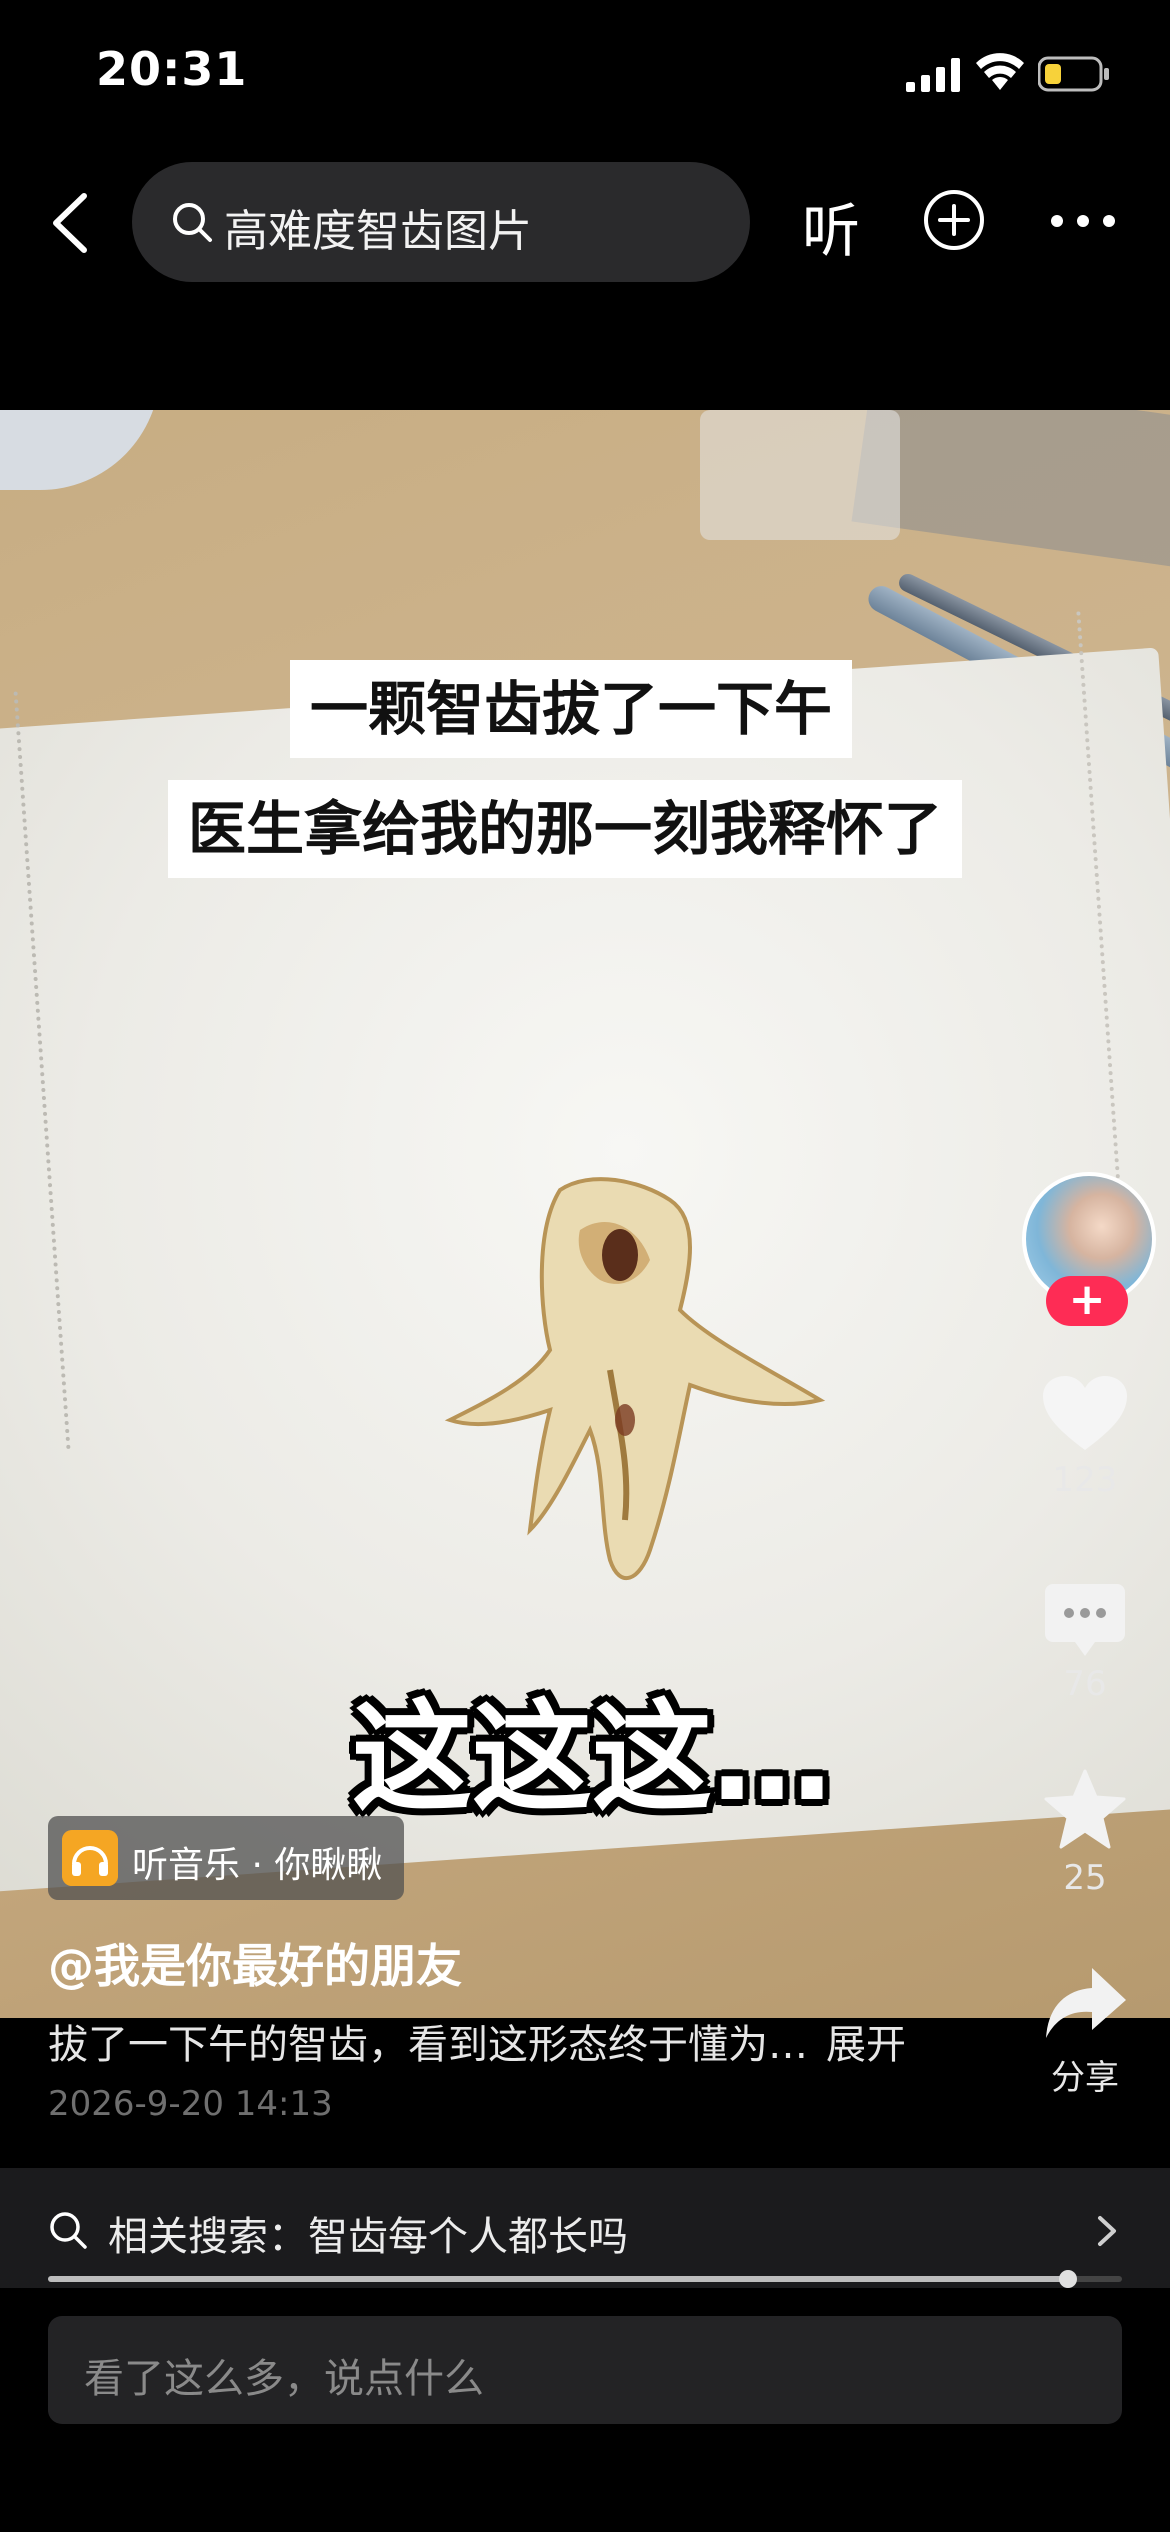 The height and width of the screenshot is (2532, 1170). What do you see at coordinates (1085, 1480) in the screenshot?
I see `like-count: 123` at bounding box center [1085, 1480].